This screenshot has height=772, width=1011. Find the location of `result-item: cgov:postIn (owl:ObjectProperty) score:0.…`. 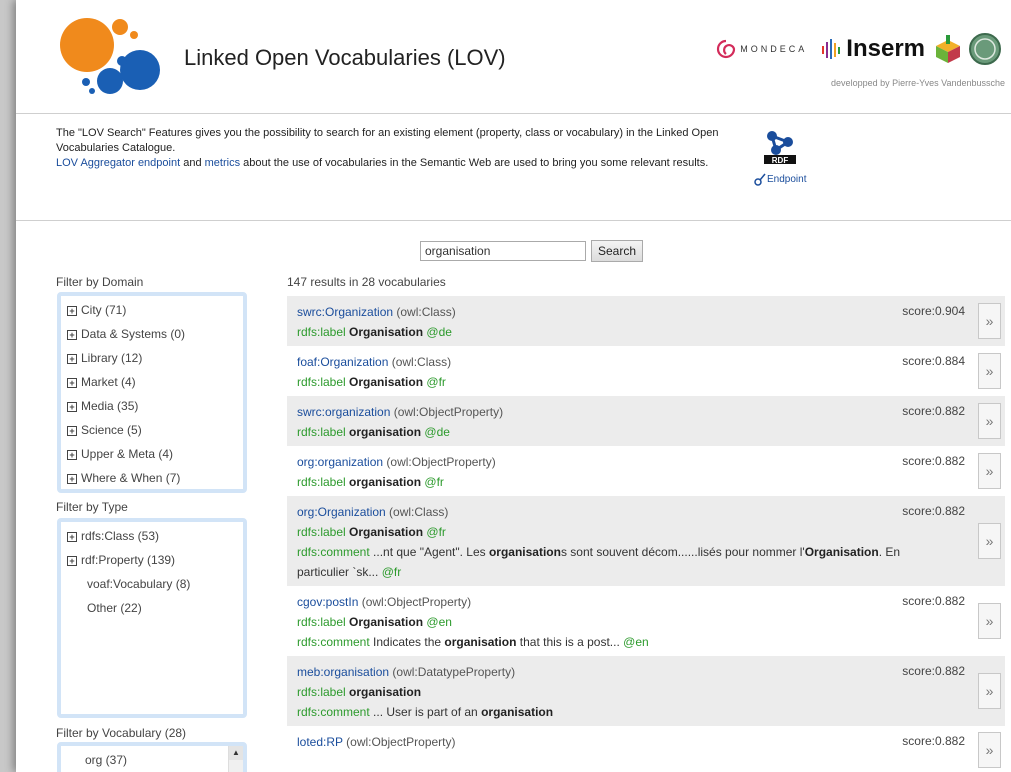

result-item: cgov:postIn (owl:ObjectProperty) score:0.… is located at coordinates (646, 621).